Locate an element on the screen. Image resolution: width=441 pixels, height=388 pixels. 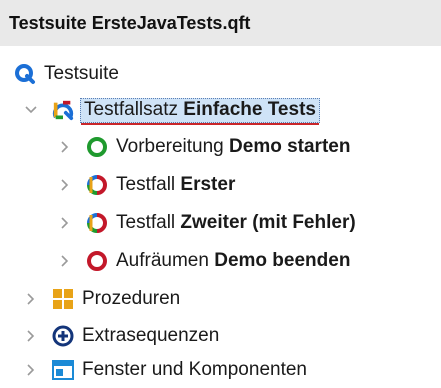
tree-node-cleanup: Aufräumen Demo beenden is located at coordinates (204, 261).